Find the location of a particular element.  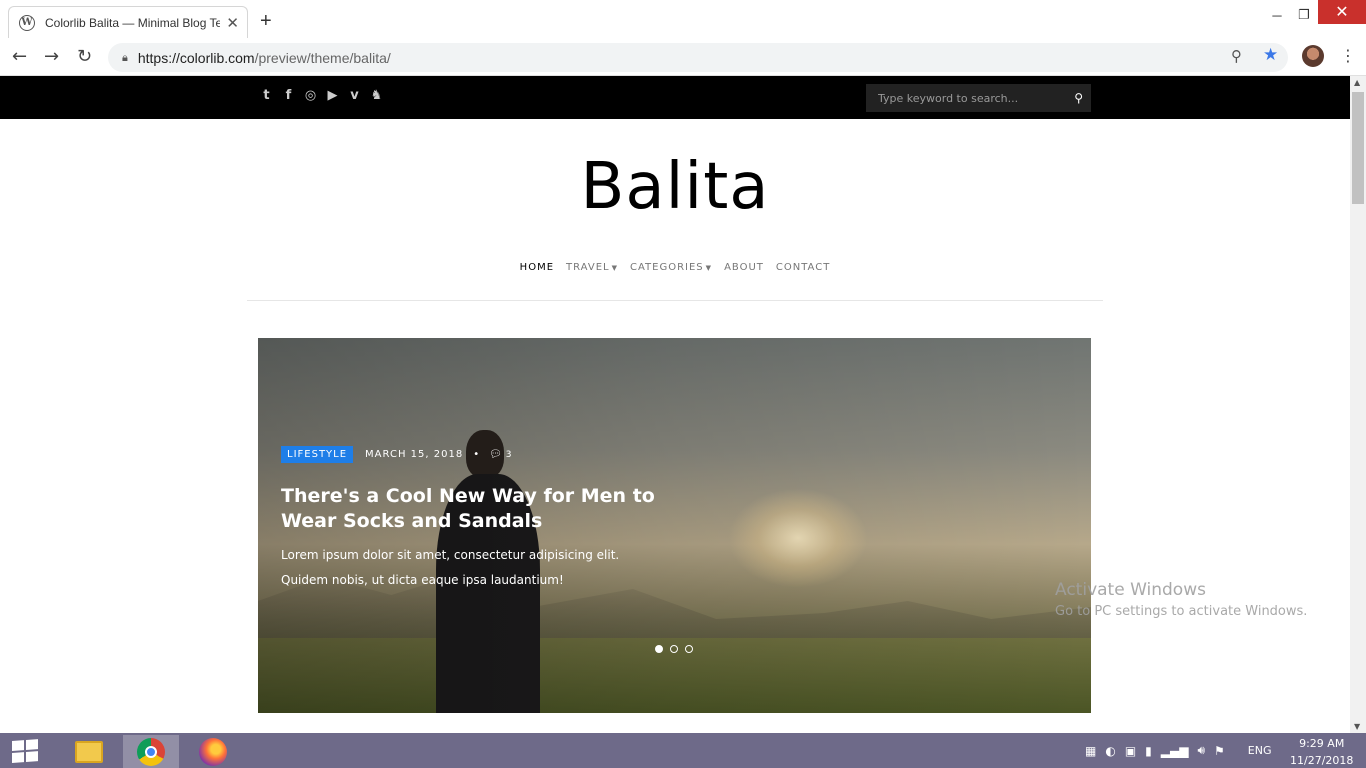

window-close-button: ✕ is located at coordinates (1342, 12).